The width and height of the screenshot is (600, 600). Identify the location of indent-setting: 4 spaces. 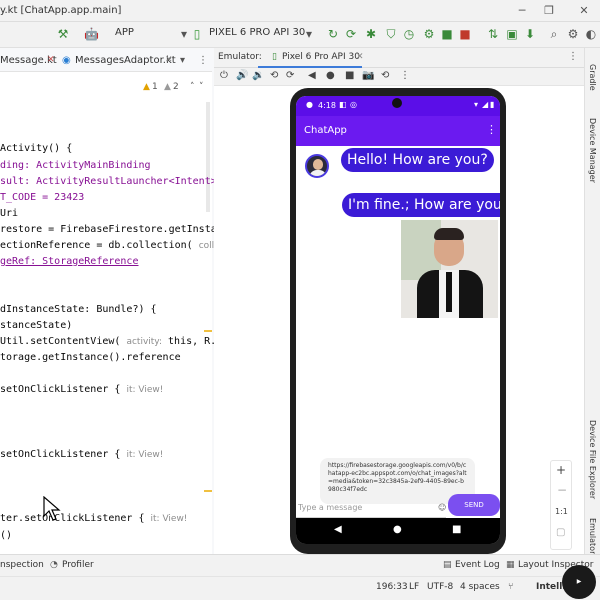
(480, 587).